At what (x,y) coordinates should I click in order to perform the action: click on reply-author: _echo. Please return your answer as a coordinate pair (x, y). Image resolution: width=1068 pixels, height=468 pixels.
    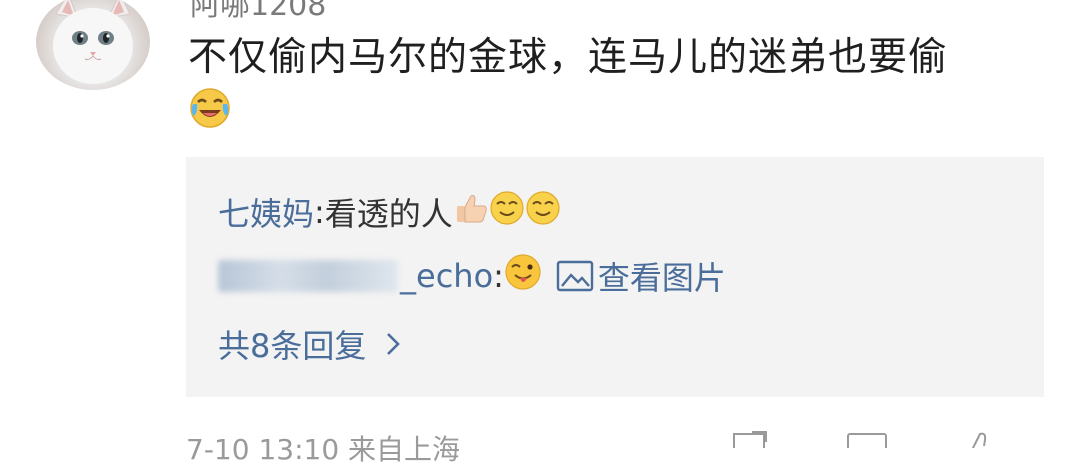
    Looking at the image, I should click on (355, 276).